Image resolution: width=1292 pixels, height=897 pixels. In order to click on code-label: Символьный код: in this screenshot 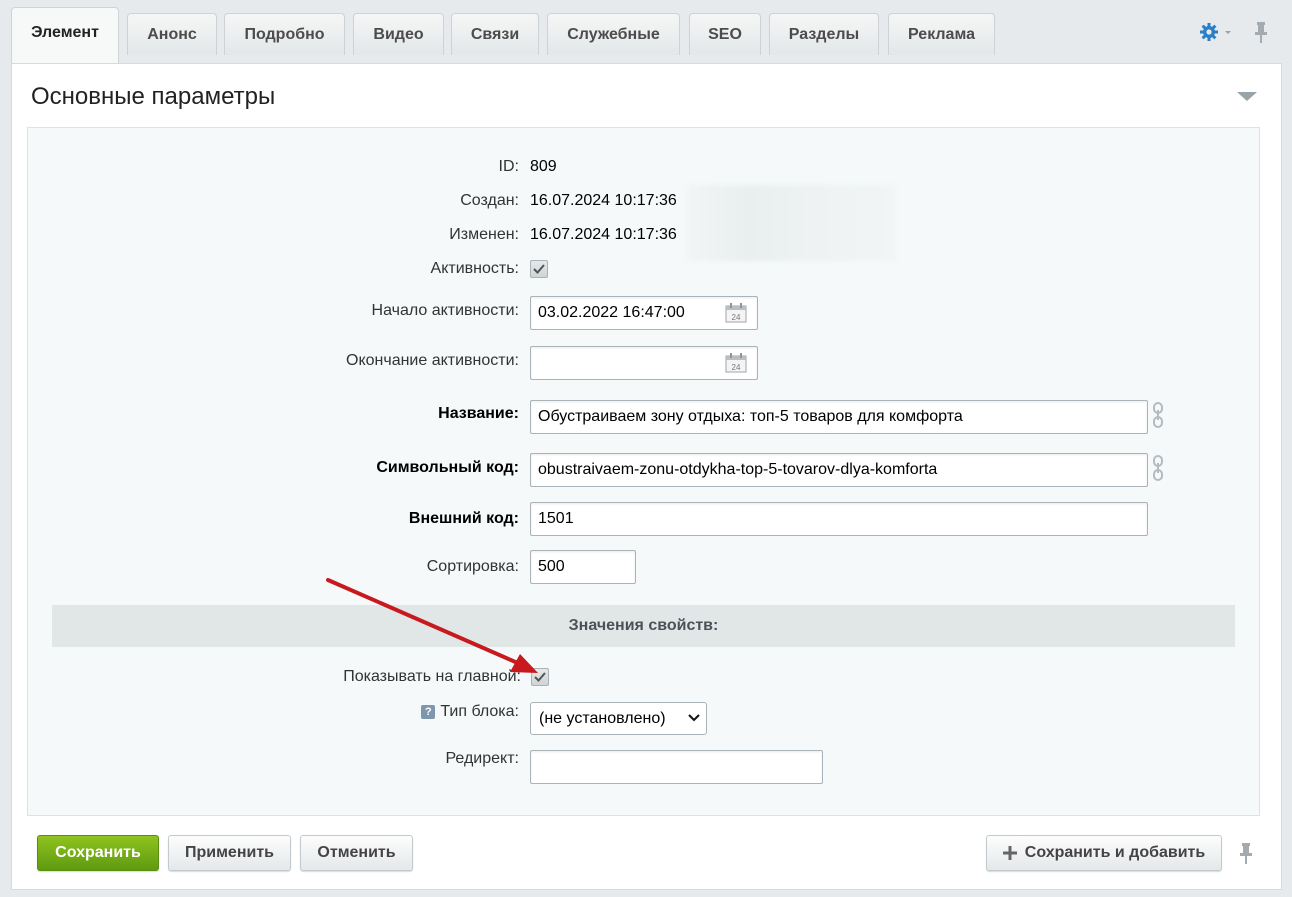, I will do `click(447, 467)`.